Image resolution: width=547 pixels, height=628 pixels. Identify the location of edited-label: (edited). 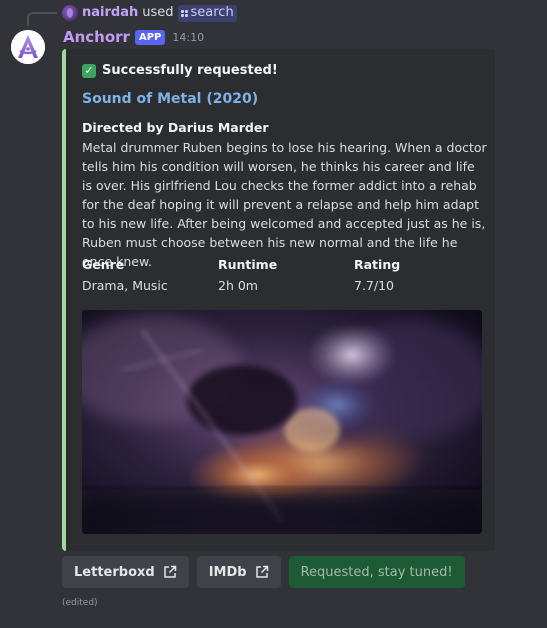
(80, 603).